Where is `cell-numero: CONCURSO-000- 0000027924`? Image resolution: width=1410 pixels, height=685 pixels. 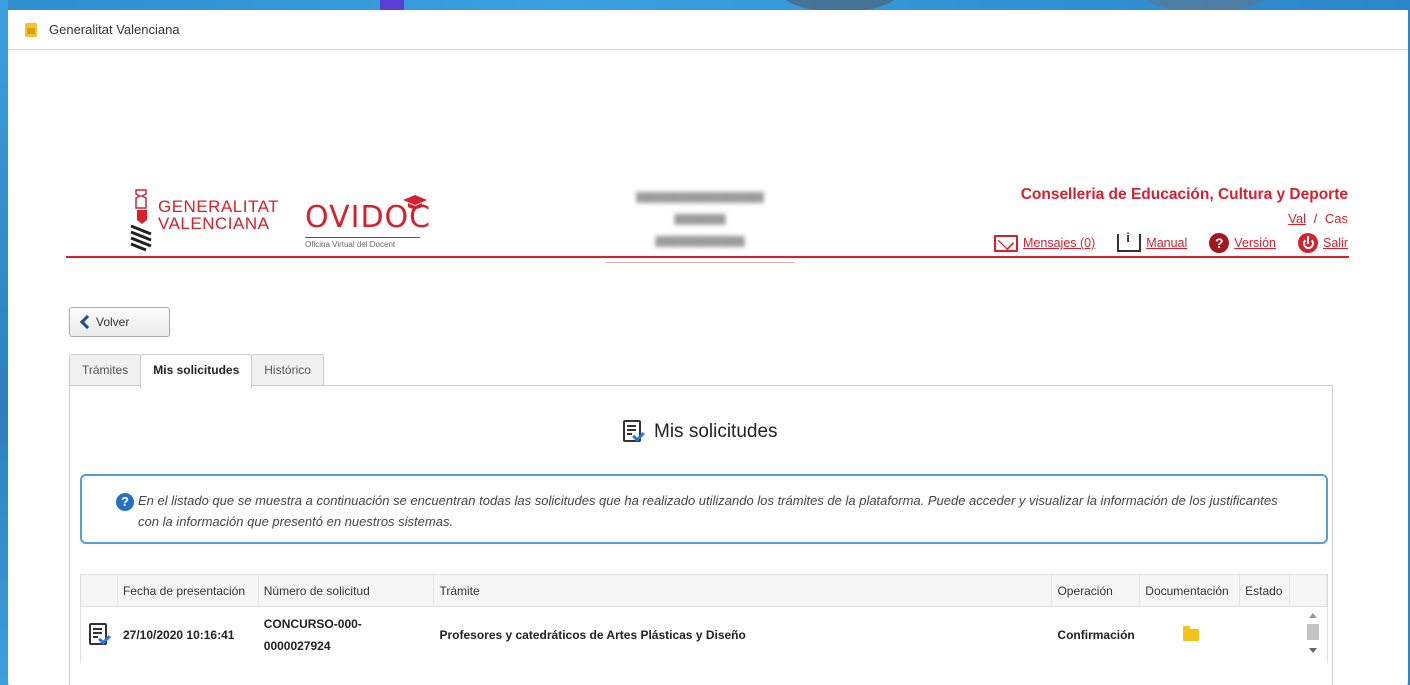 cell-numero: CONCURSO-000- 0000027924 is located at coordinates (347, 635).